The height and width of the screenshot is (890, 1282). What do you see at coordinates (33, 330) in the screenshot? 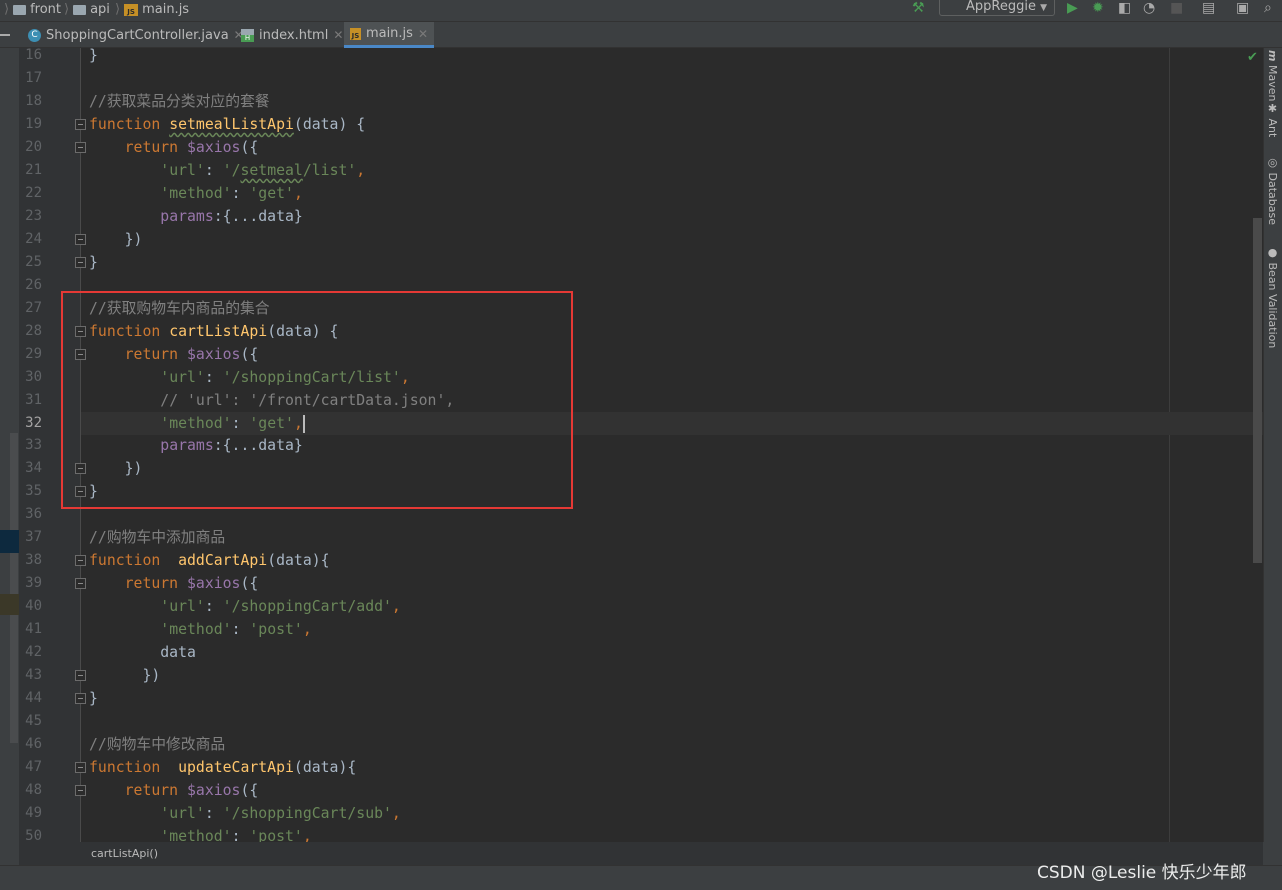
I see `line-number: 28` at bounding box center [33, 330].